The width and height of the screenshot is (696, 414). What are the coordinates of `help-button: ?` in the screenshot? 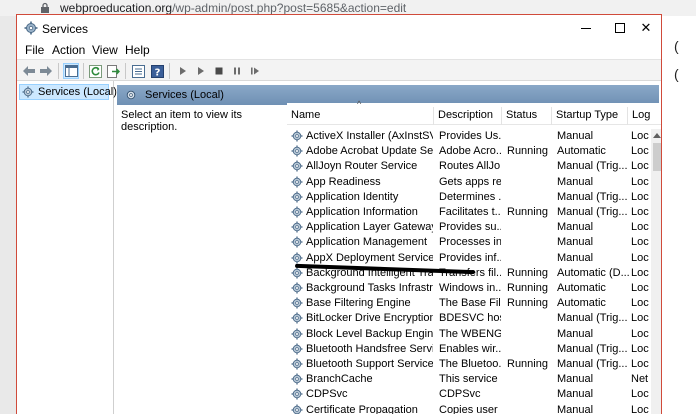 It's located at (157, 71).